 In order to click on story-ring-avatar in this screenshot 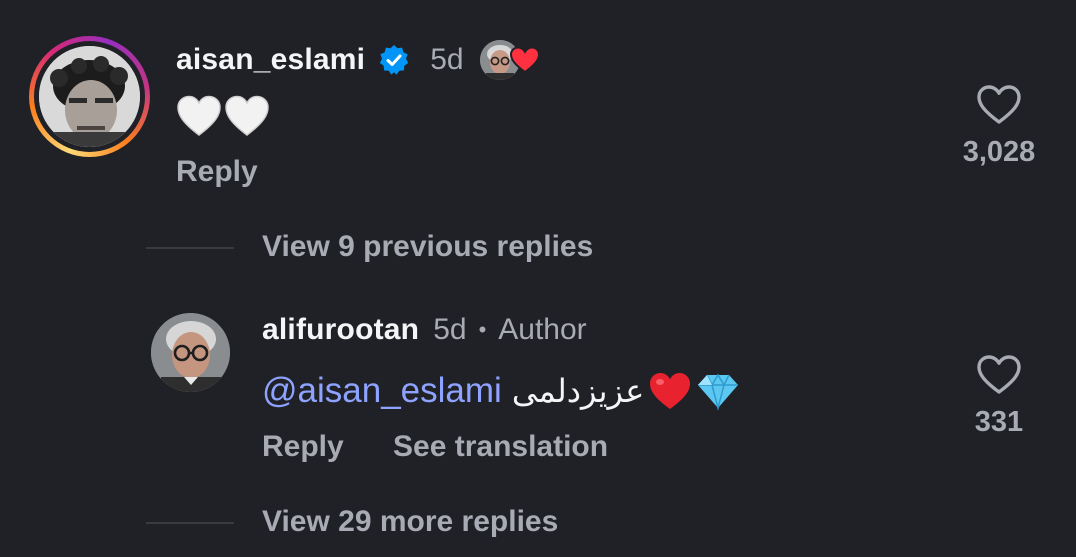, I will do `click(89, 96)`.